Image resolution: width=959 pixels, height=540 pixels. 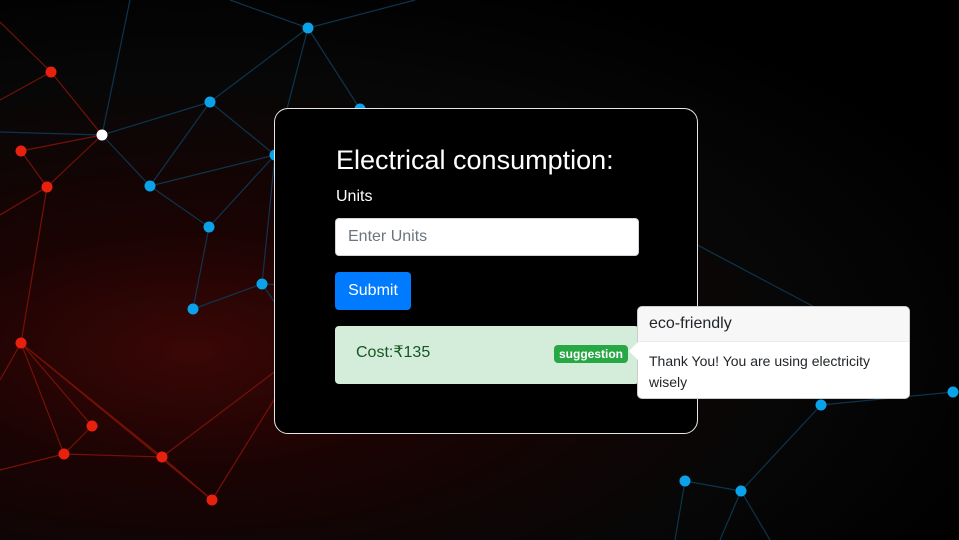 I want to click on units-input, so click(x=487, y=237).